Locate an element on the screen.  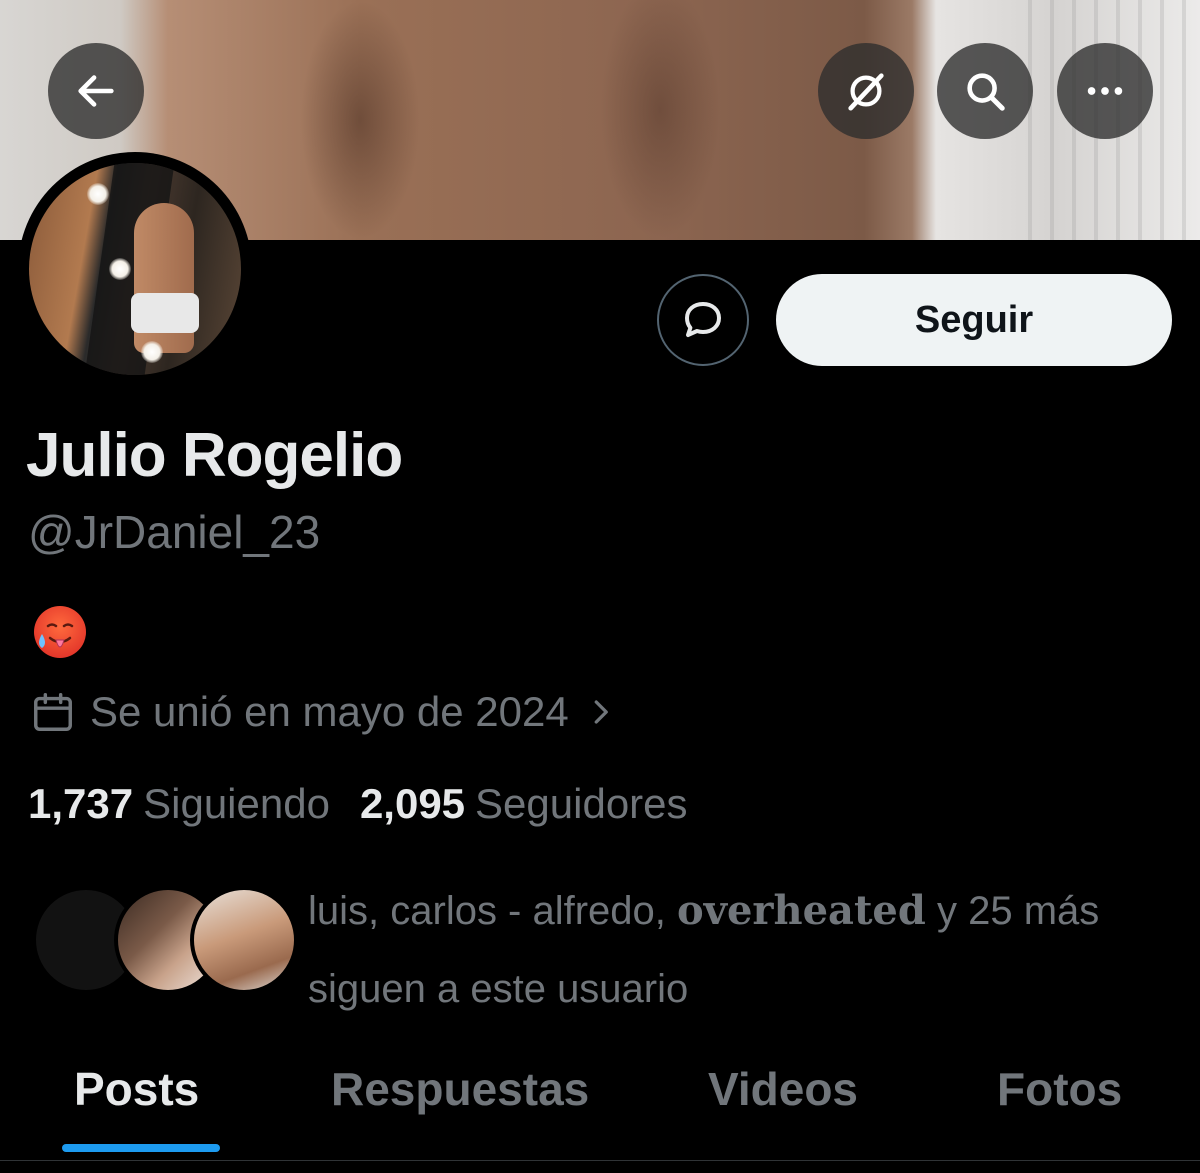
join-date: Se unió en mayo de 2024 is located at coordinates (322, 712).